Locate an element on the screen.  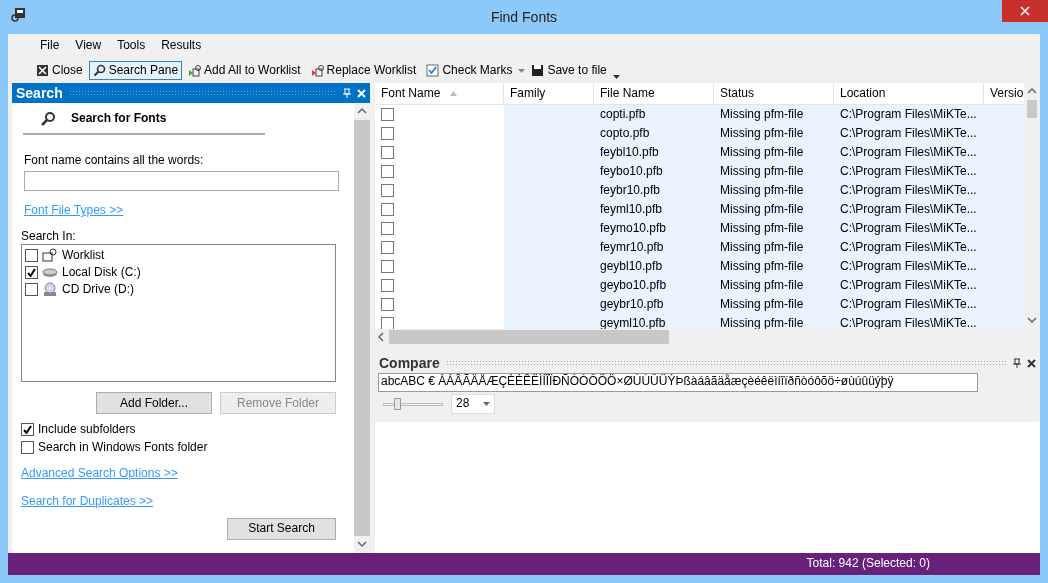
table-cell-text: geybo10.pfb is located at coordinates (633, 285).